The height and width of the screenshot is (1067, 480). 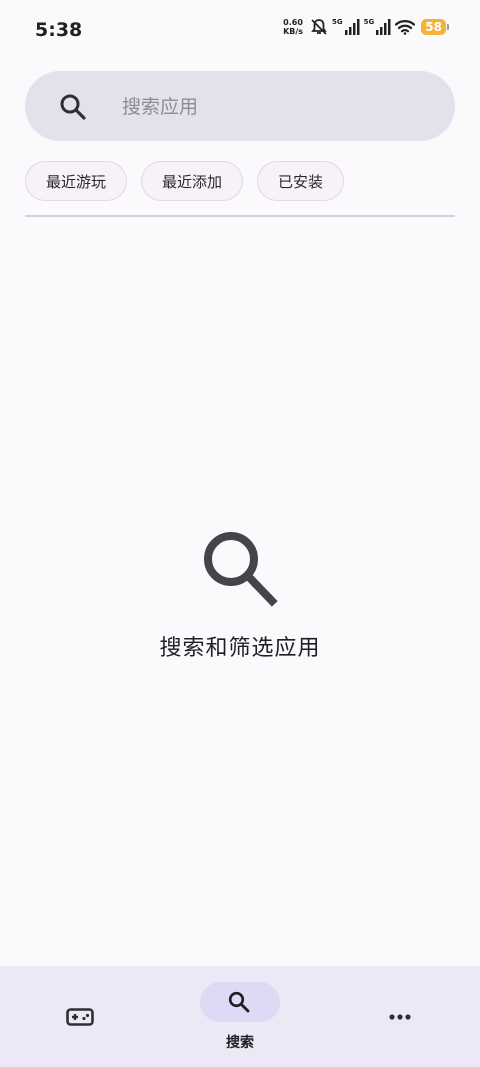 What do you see at coordinates (59, 30) in the screenshot?
I see `status-time: 5:38` at bounding box center [59, 30].